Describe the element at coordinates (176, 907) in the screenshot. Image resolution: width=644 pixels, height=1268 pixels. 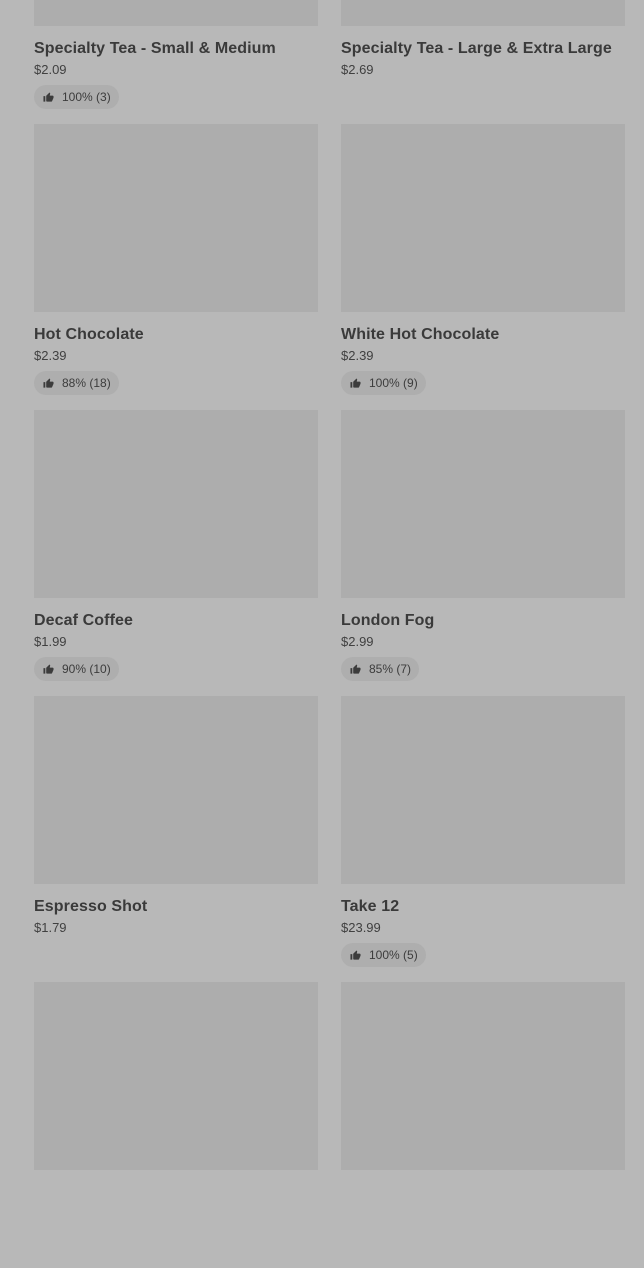
I see `product-name: Espresso Shot` at that location.